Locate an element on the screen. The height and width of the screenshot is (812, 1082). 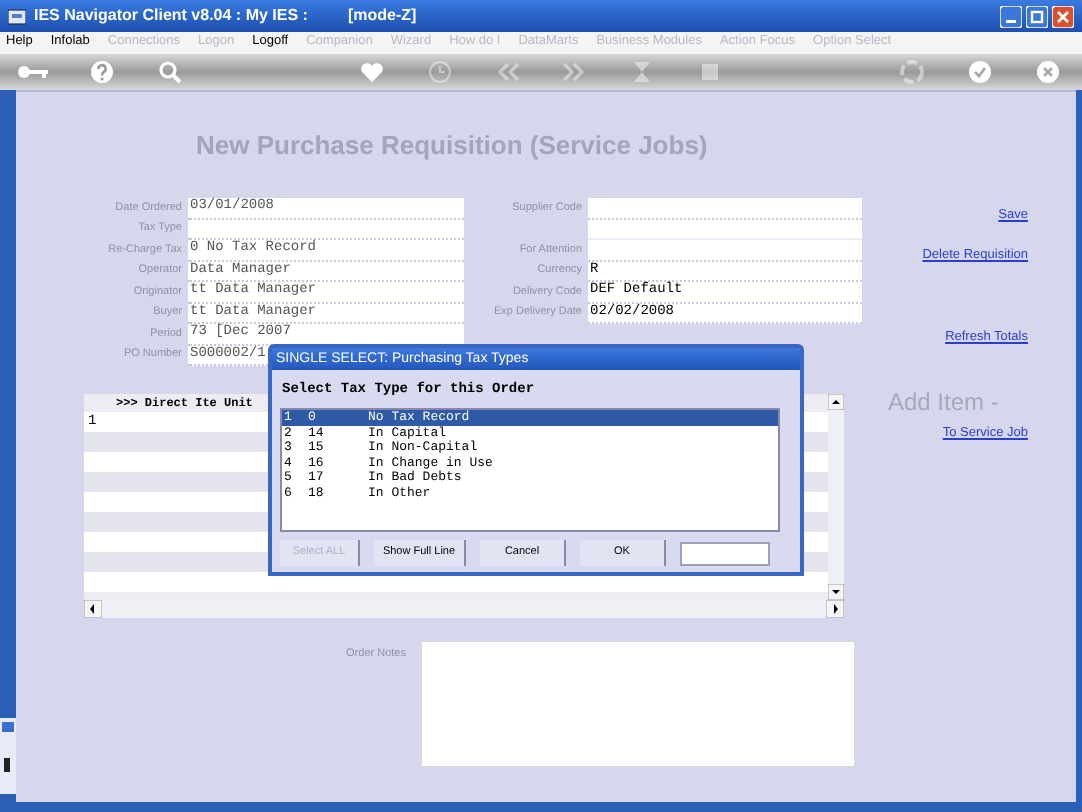
key-icon is located at coordinates (33, 72).